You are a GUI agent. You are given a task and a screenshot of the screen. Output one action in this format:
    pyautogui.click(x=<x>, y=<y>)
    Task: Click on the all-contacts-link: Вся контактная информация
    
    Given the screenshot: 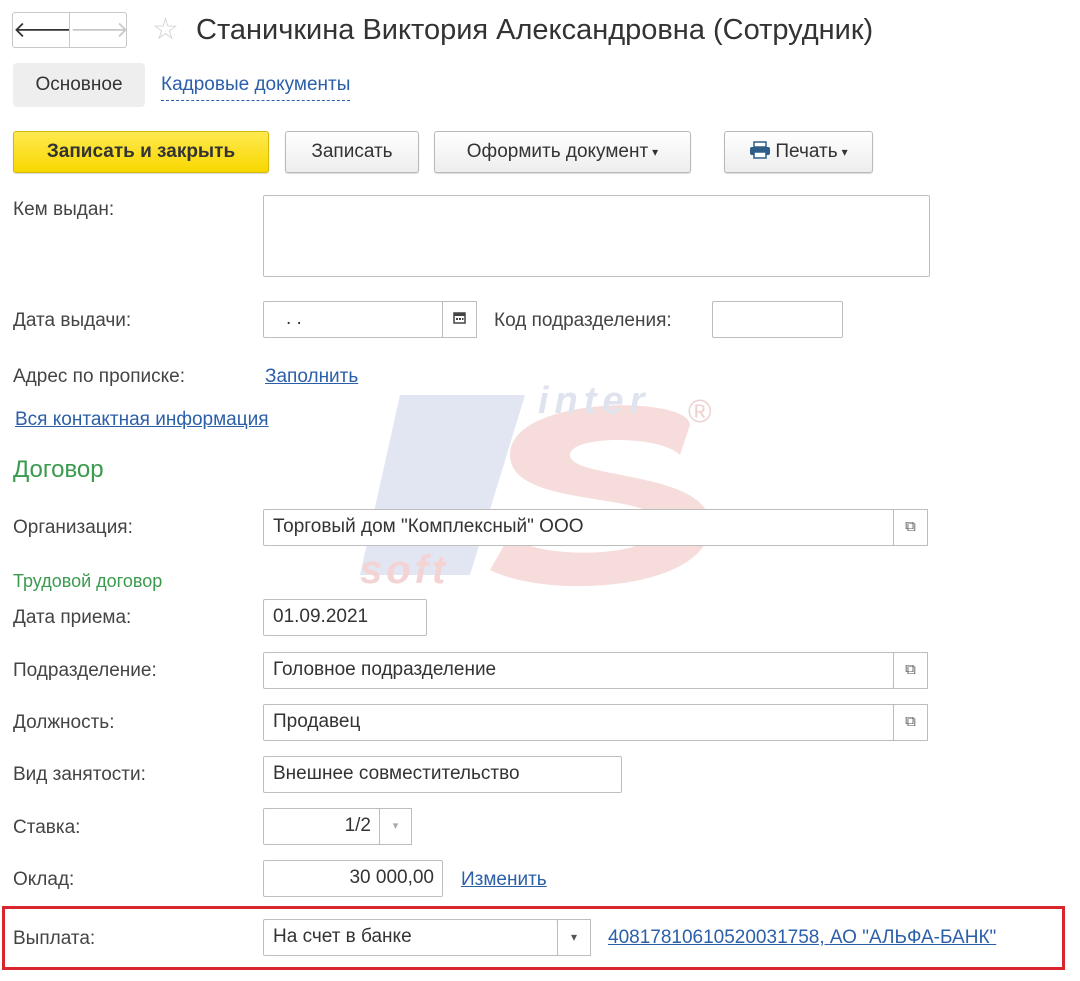 What is the action you would take?
    pyautogui.click(x=142, y=420)
    